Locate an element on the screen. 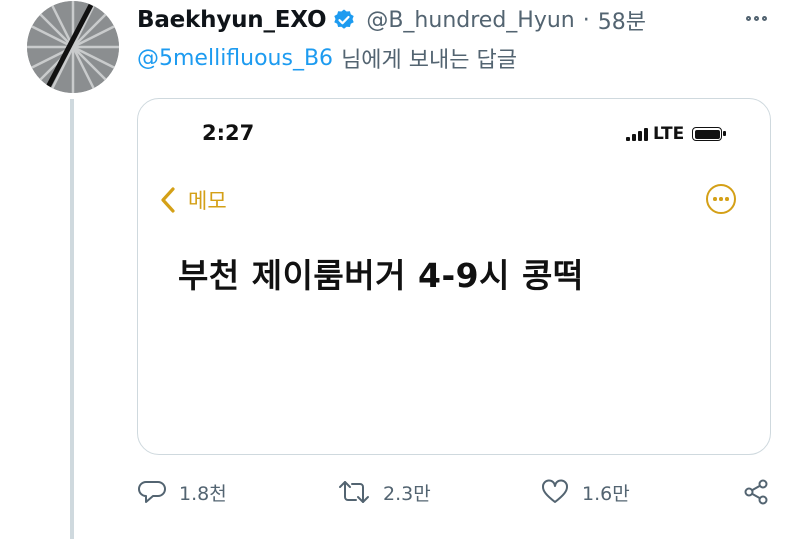 Image resolution: width=800 pixels, height=539 pixels. reply-mention-link: @5mellifluous_B6 is located at coordinates (235, 58).